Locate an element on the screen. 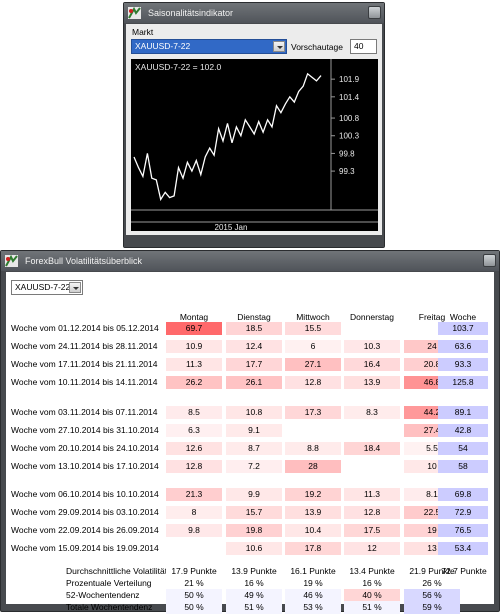 Image resolution: width=500 pixels, height=614 pixels. week-total-cell: 69.8 is located at coordinates (463, 494).